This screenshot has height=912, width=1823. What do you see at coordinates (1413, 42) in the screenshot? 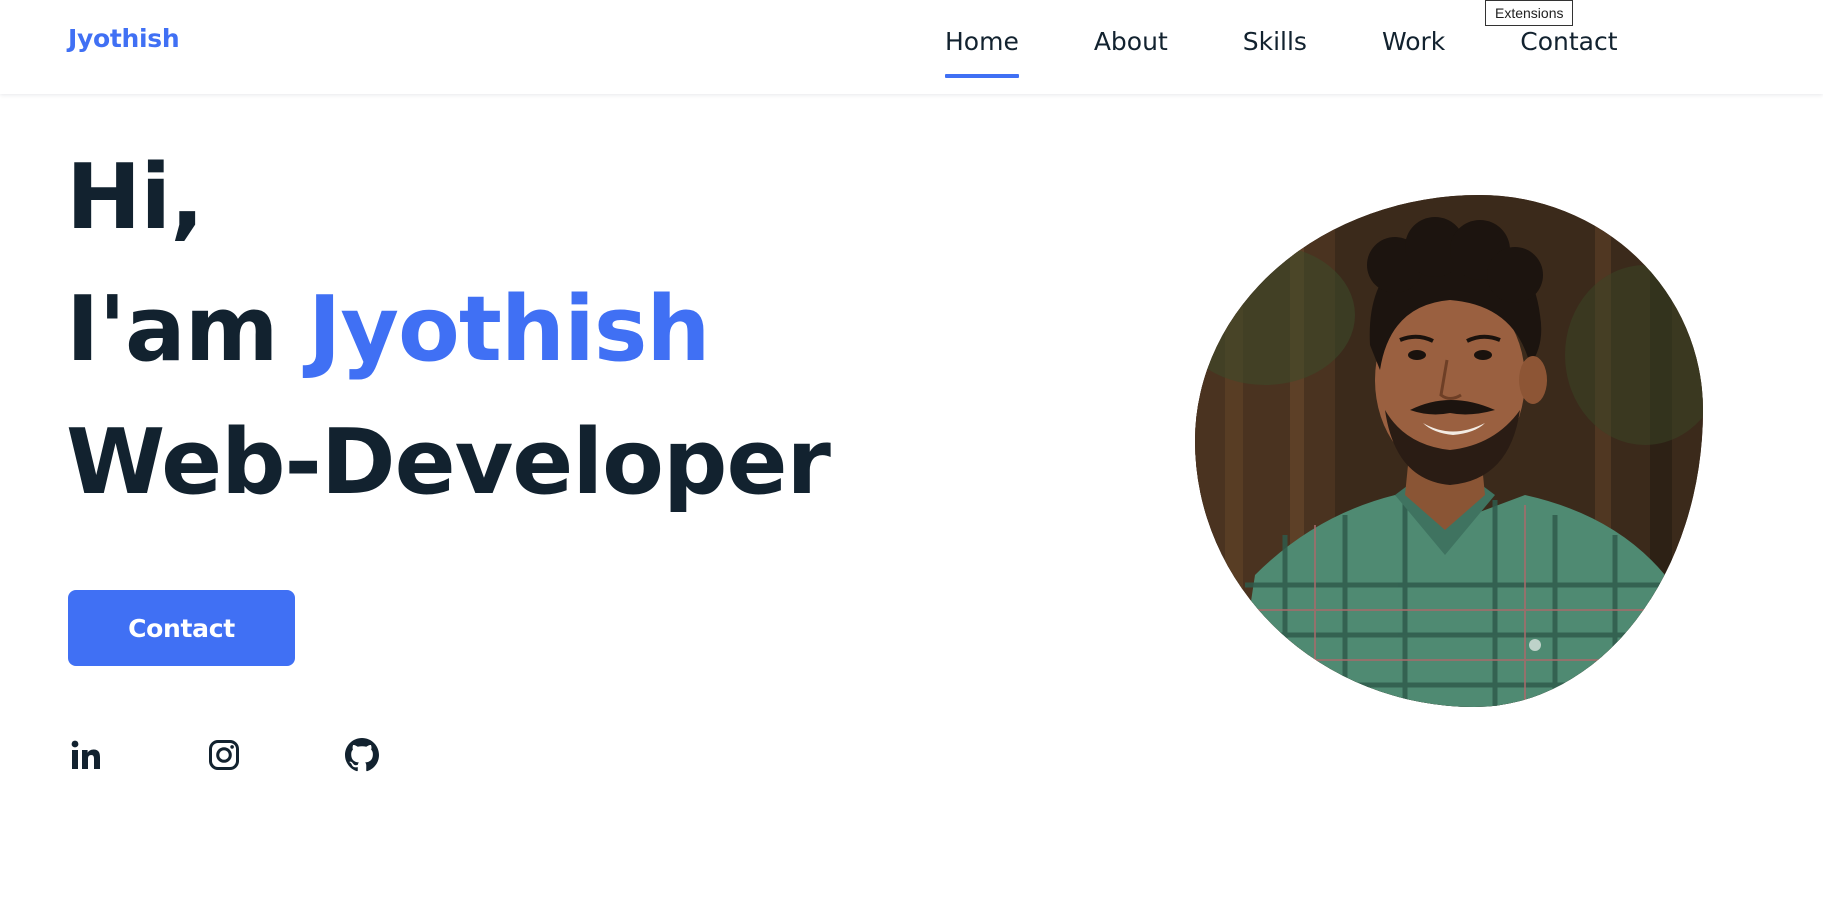
I see `nav-work: Work` at bounding box center [1413, 42].